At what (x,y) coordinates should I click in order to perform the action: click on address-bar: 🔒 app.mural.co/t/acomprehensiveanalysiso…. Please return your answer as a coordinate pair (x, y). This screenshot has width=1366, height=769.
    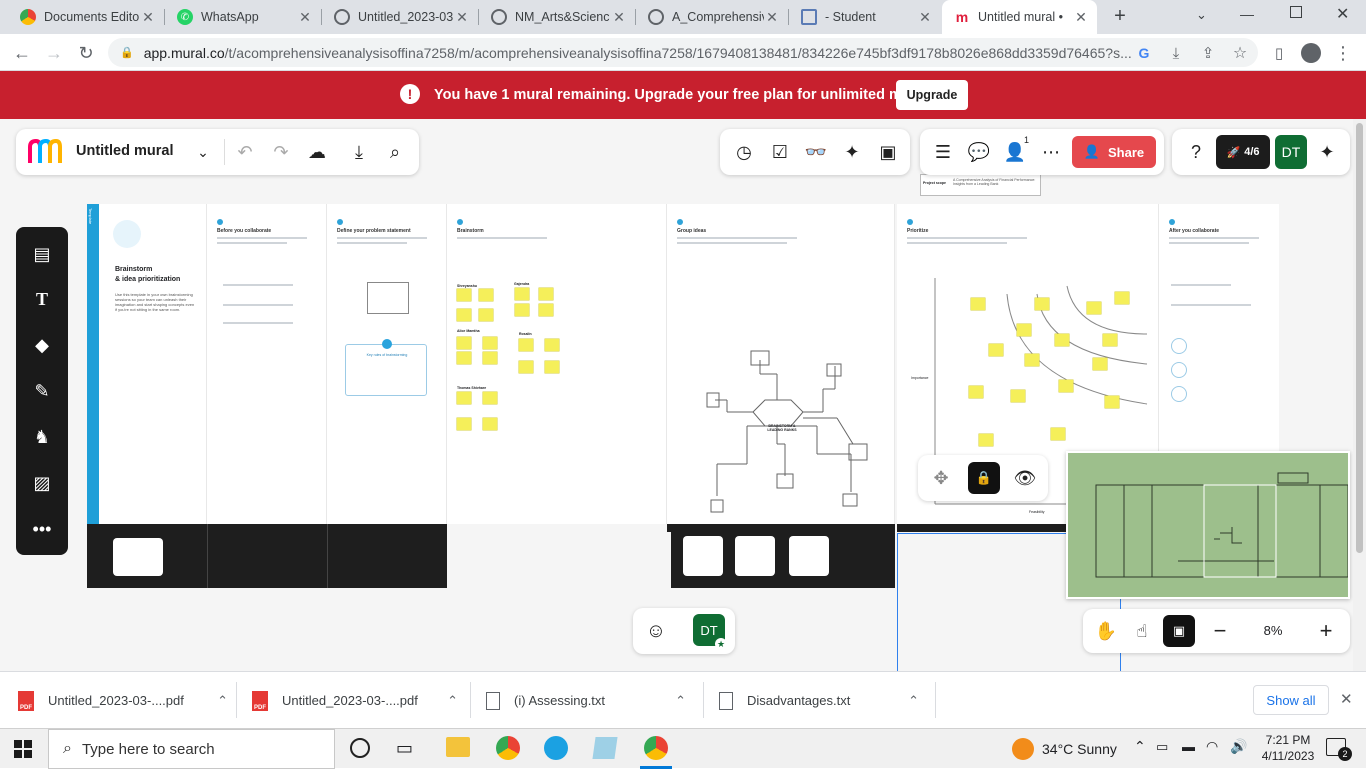
    Looking at the image, I should click on (683, 52).